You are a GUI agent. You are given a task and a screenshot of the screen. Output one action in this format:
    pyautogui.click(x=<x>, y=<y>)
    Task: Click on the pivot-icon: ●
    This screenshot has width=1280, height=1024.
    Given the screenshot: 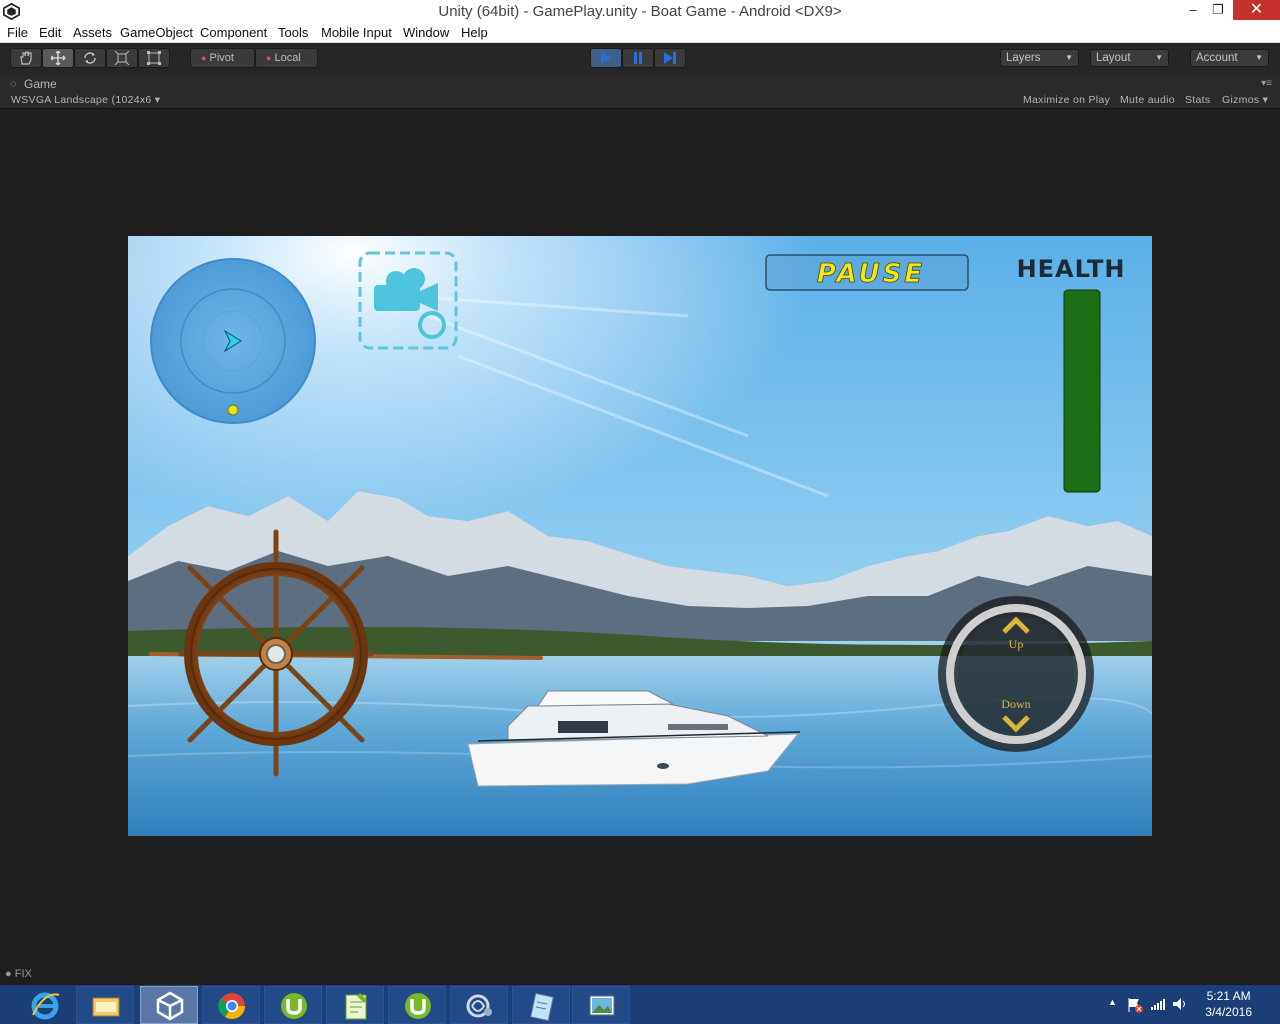 What is the action you would take?
    pyautogui.click(x=204, y=58)
    